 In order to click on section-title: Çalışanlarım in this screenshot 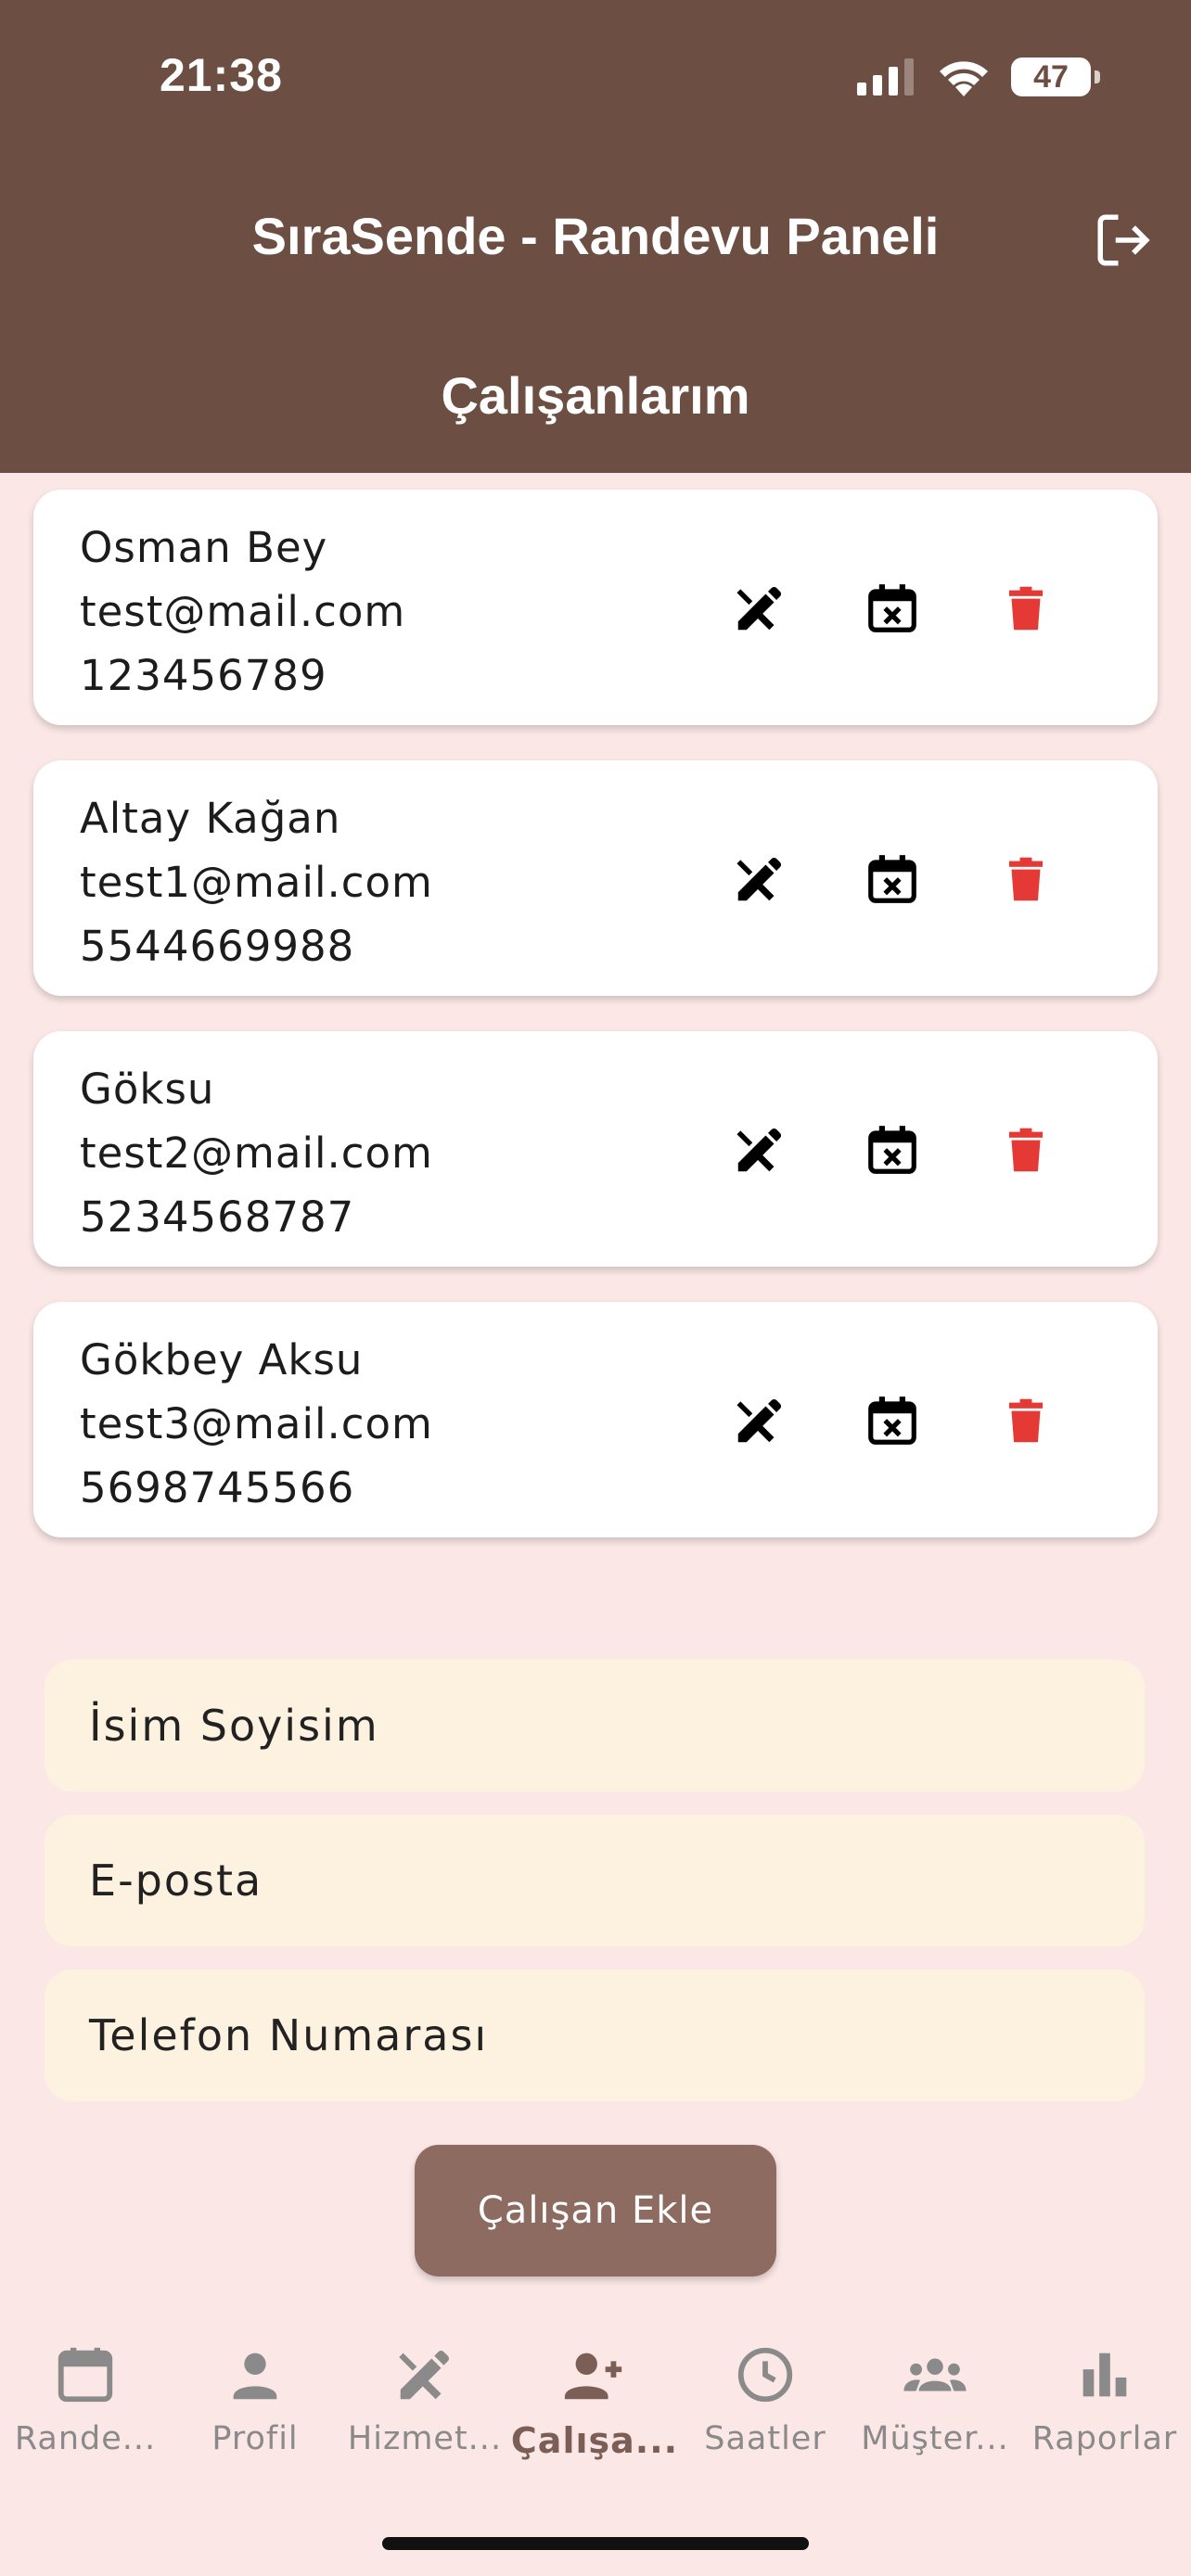, I will do `click(595, 395)`.